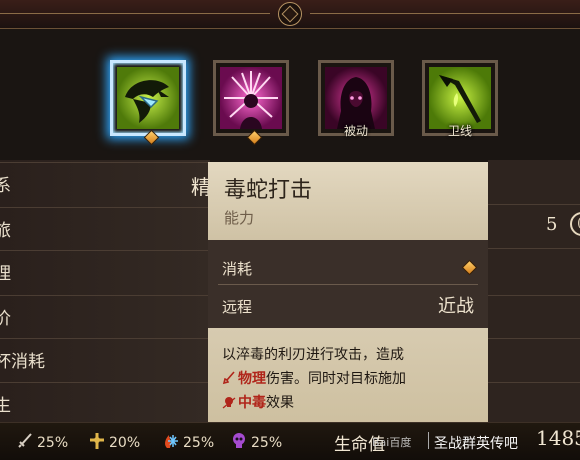 Image resolution: width=580 pixels, height=460 pixels. What do you see at coordinates (115, 224) in the screenshot?
I see `stat-row: 旅` at bounding box center [115, 224].